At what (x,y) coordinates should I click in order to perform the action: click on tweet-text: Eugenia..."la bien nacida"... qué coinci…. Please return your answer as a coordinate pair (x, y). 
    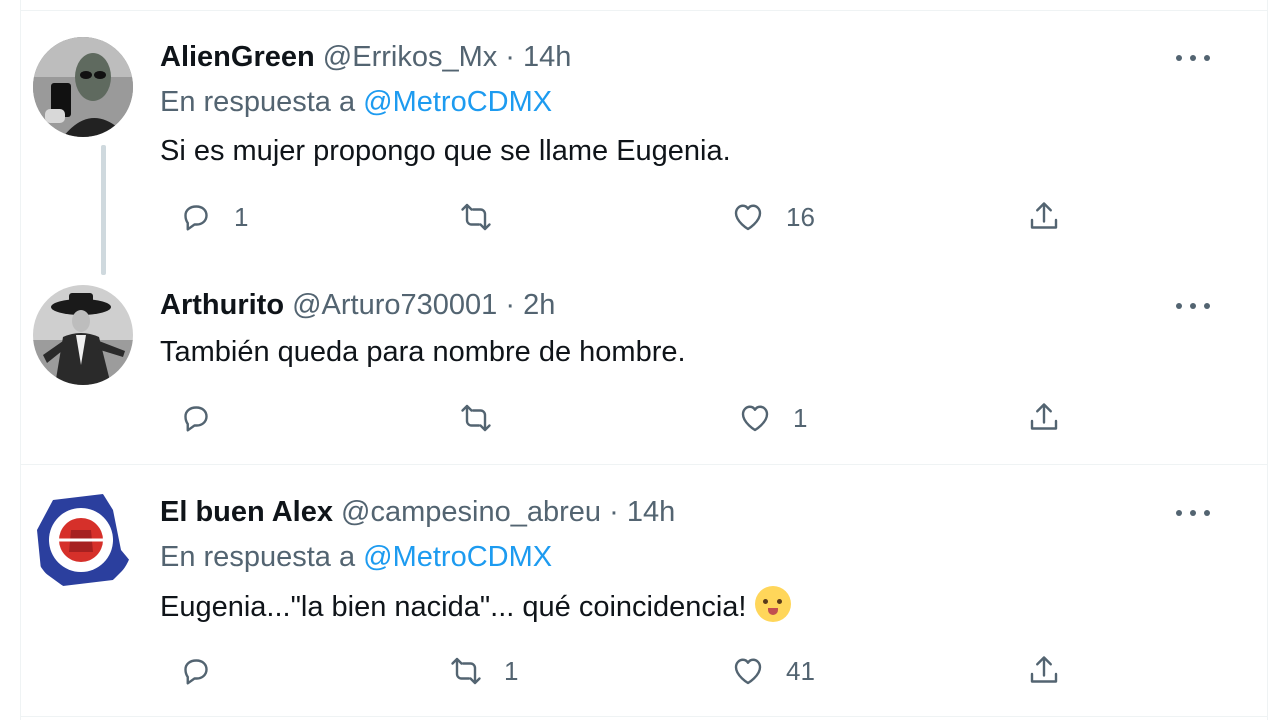
    Looking at the image, I should click on (453, 607).